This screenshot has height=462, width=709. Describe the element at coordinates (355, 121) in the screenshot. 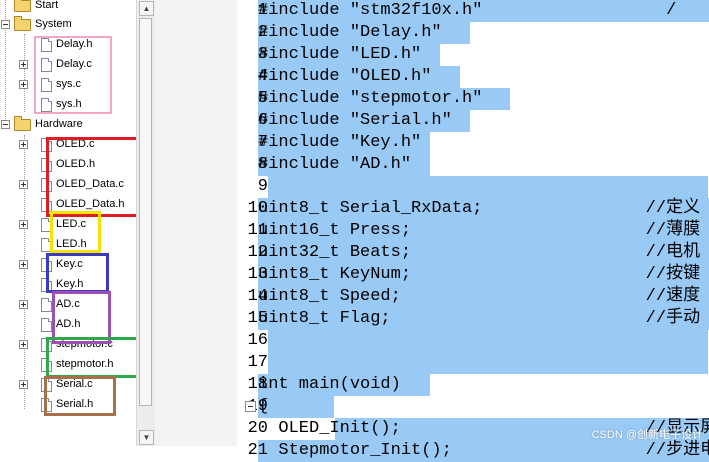

I see `code-line: #include "Serial.h"` at that location.